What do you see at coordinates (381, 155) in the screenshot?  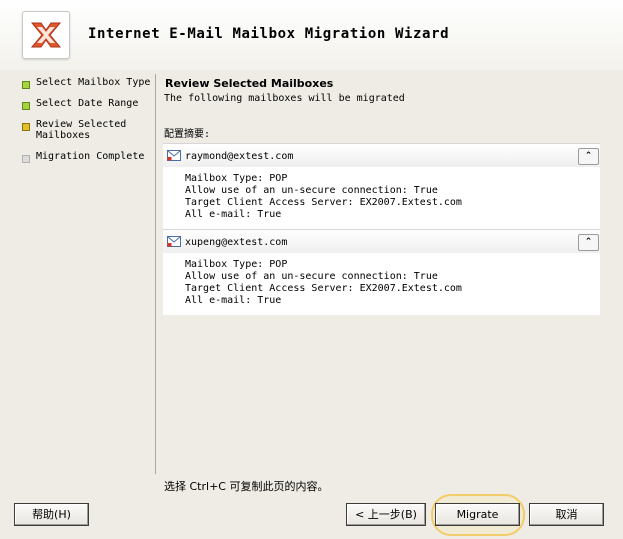 I see `mailbox-header: raymond@extest.com ⌃` at bounding box center [381, 155].